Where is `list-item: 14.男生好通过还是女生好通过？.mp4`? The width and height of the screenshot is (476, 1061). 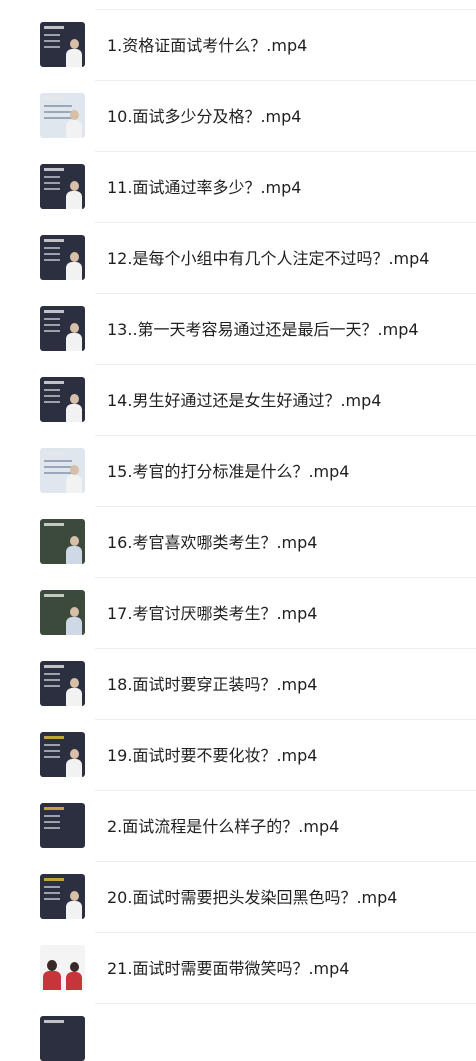 list-item: 14.男生好通过还是女生好通过？.mp4 is located at coordinates (238, 400).